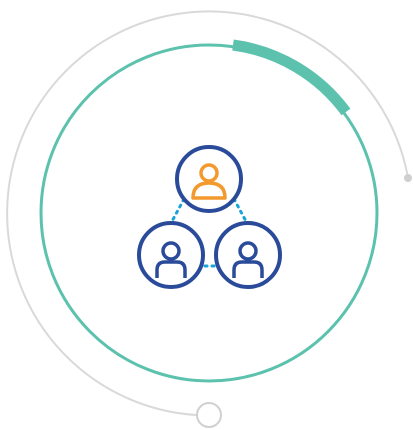  I want to click on member-person-icon, so click(171, 255).